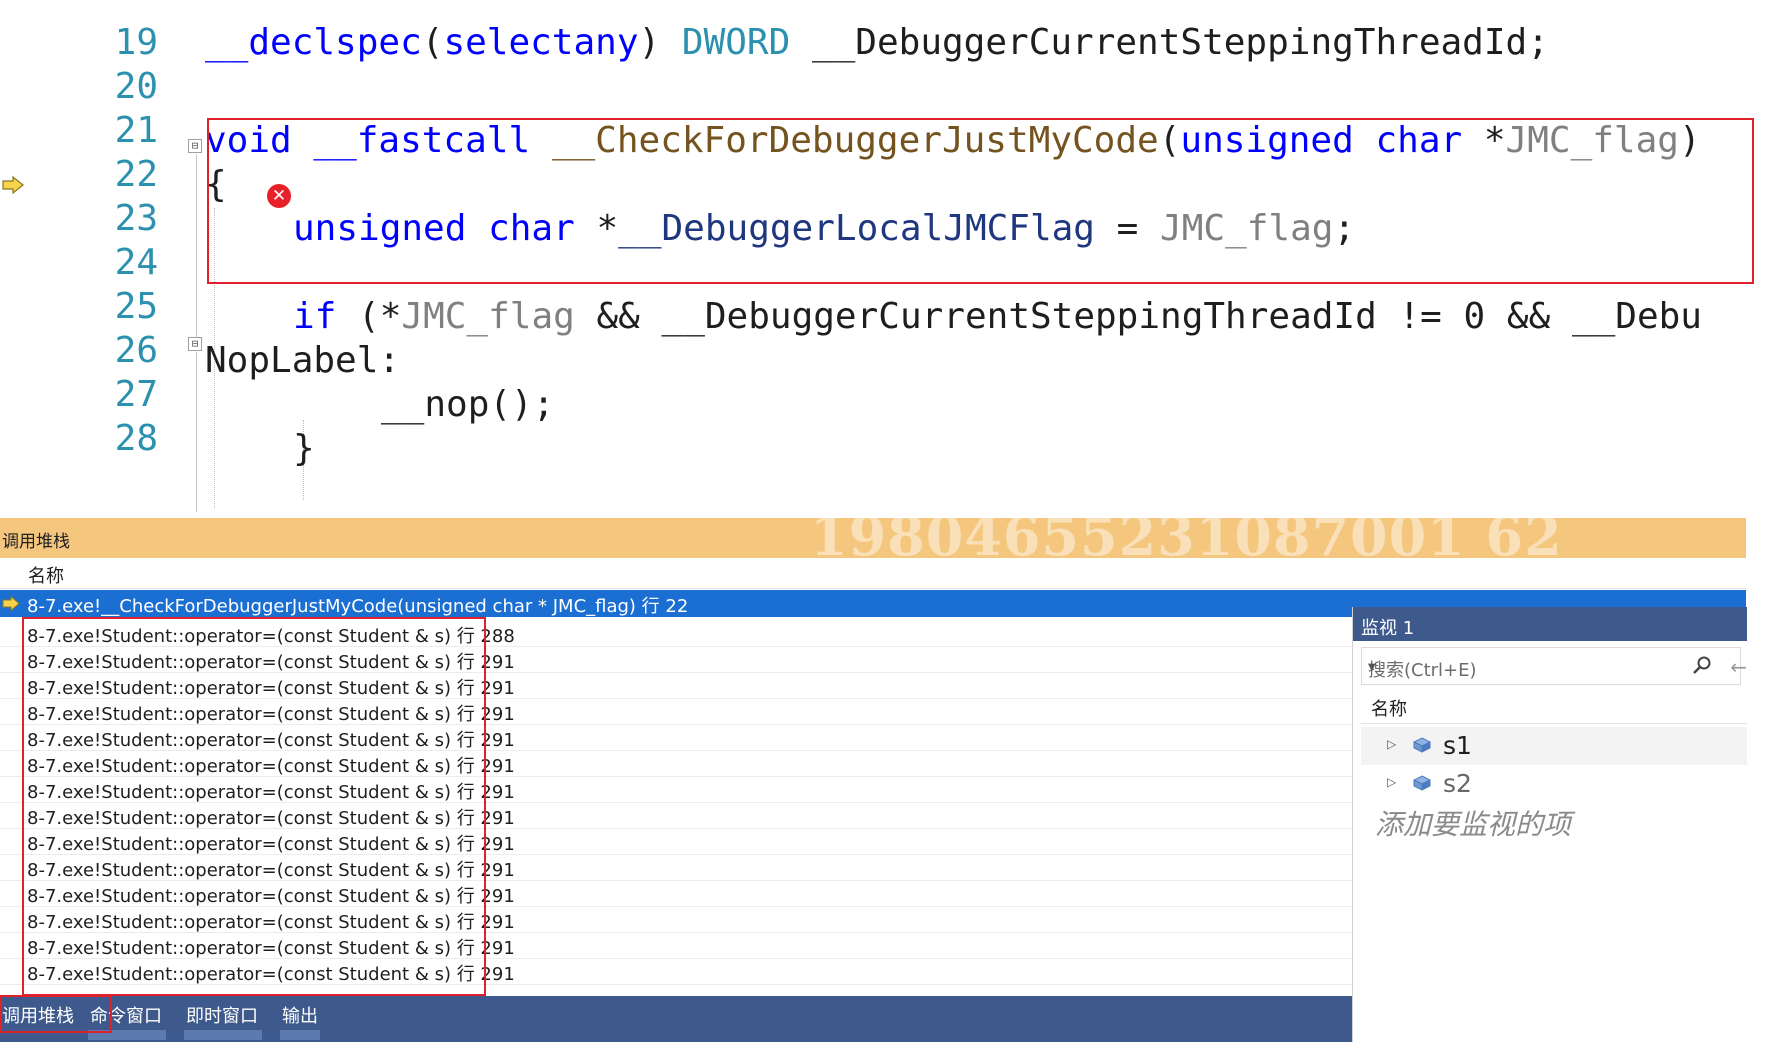 The width and height of the screenshot is (1768, 1042). I want to click on code-token: __DebuggerCurrentSteppingThreadId;, so click(1180, 42).